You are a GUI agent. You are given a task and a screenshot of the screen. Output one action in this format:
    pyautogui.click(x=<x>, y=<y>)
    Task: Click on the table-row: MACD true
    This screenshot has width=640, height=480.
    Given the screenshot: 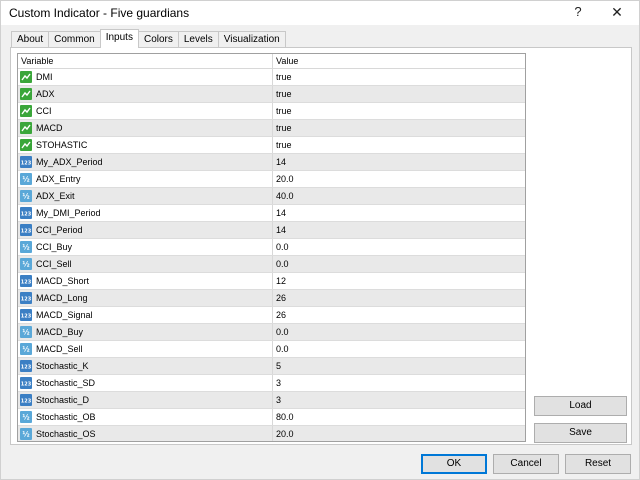 What is the action you would take?
    pyautogui.click(x=271, y=128)
    